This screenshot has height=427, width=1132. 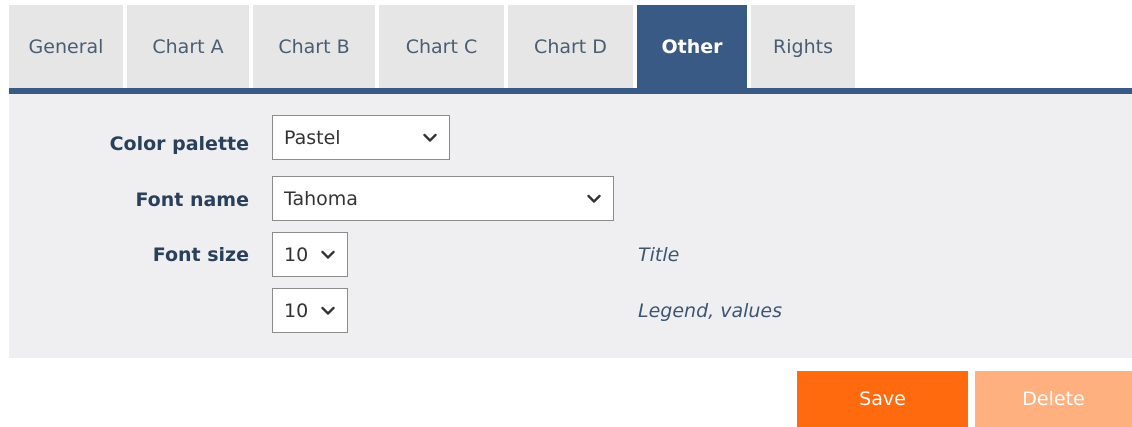 What do you see at coordinates (179, 144) in the screenshot?
I see `color-palette-label: Color palette` at bounding box center [179, 144].